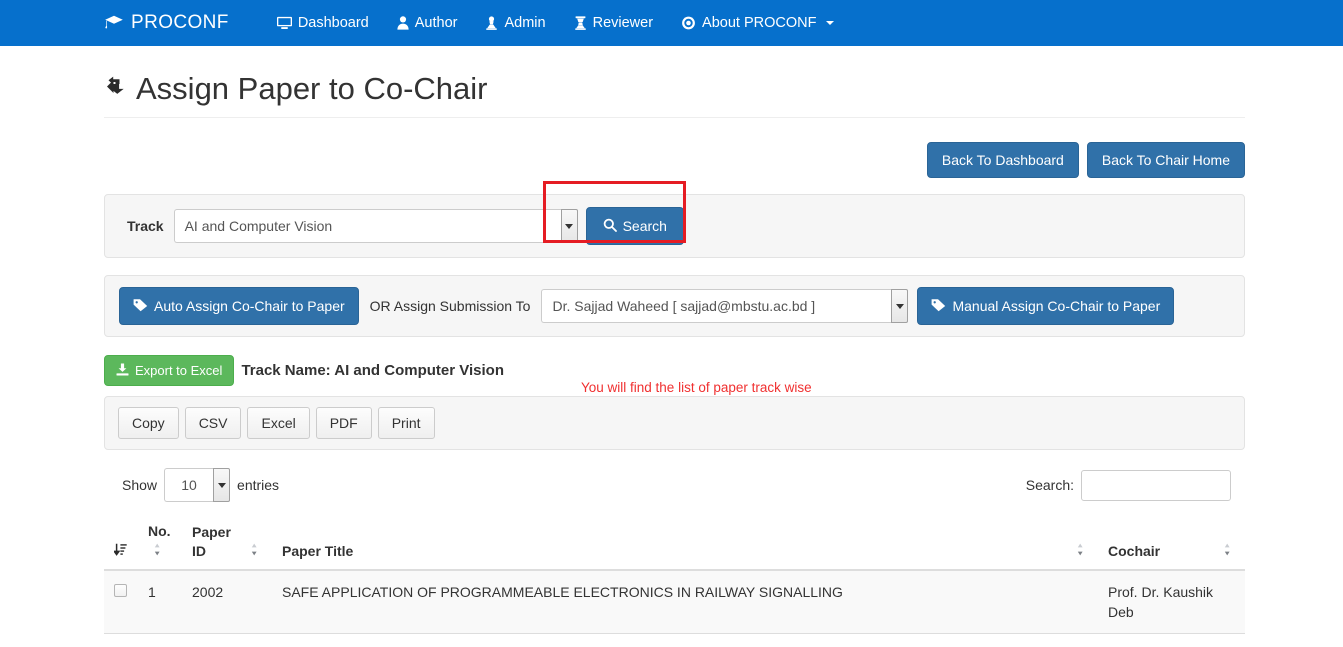  I want to click on track-search-panel: Track AI and Computer Vision Search, so click(674, 220).